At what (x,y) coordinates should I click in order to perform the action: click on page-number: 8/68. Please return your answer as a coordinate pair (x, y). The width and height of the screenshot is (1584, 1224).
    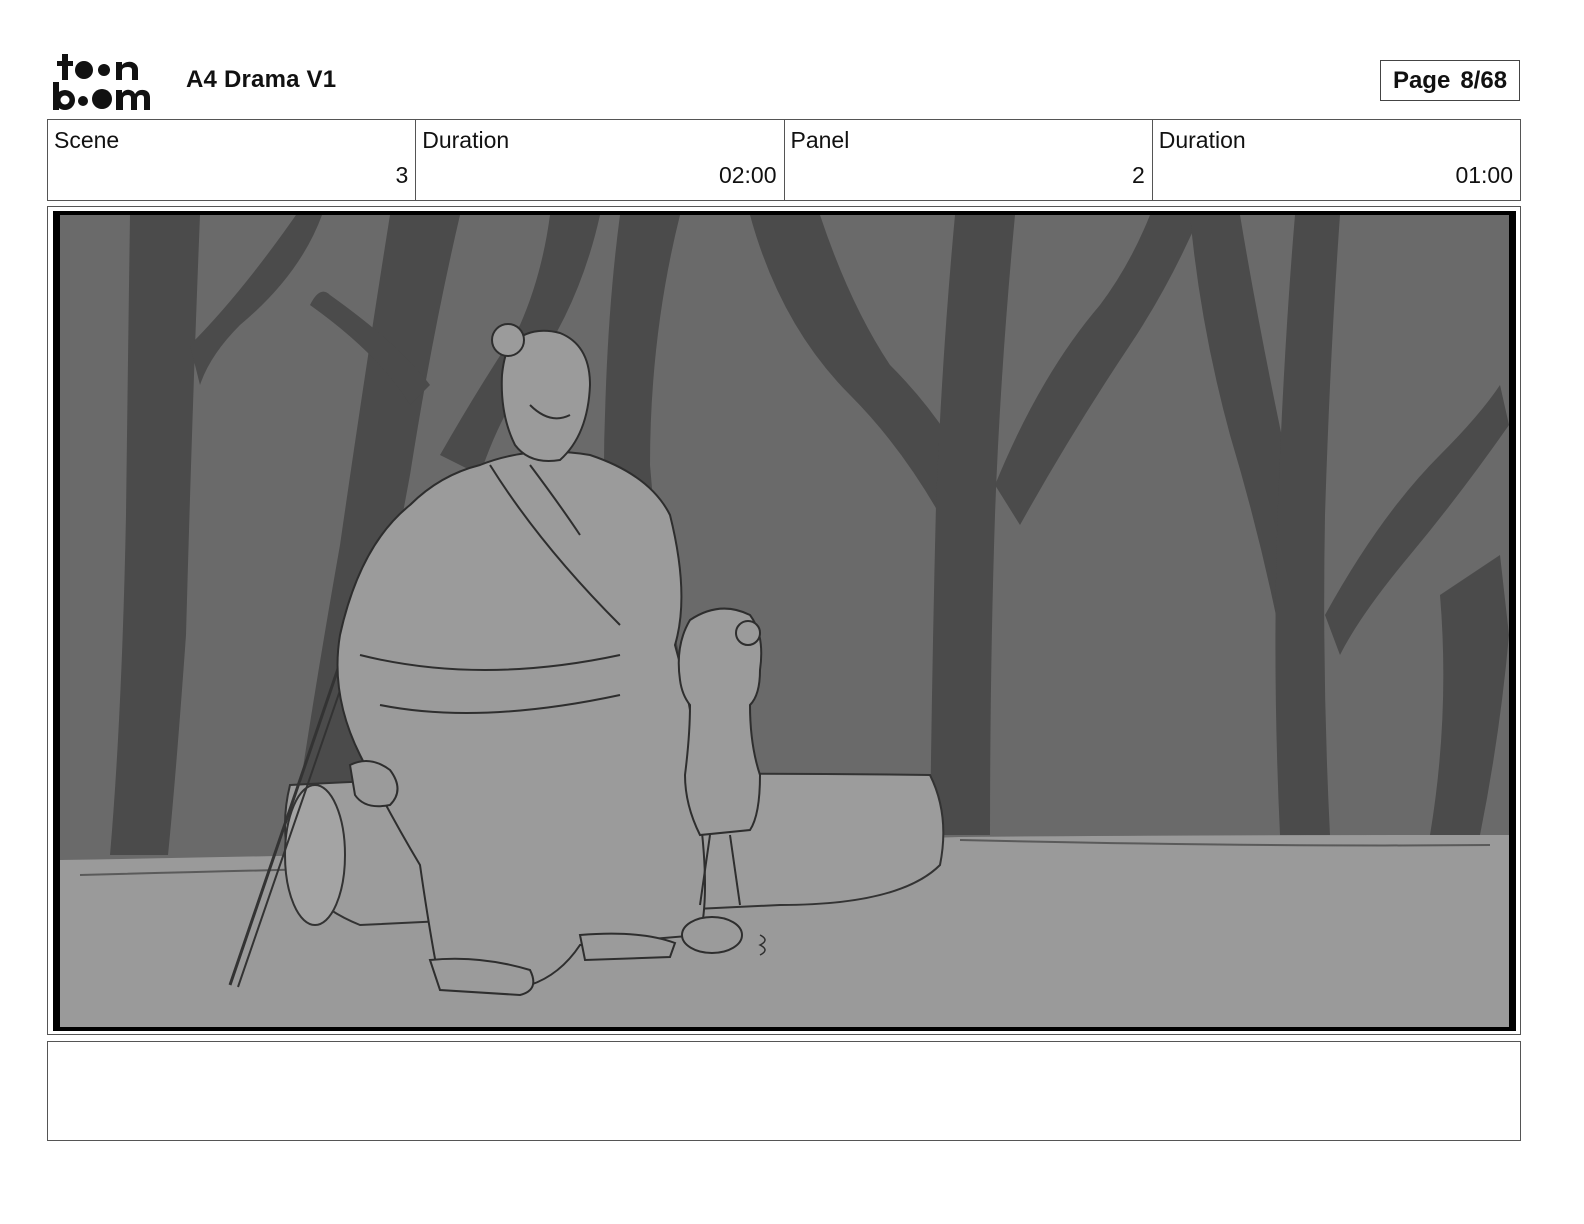
    Looking at the image, I should click on (1484, 80).